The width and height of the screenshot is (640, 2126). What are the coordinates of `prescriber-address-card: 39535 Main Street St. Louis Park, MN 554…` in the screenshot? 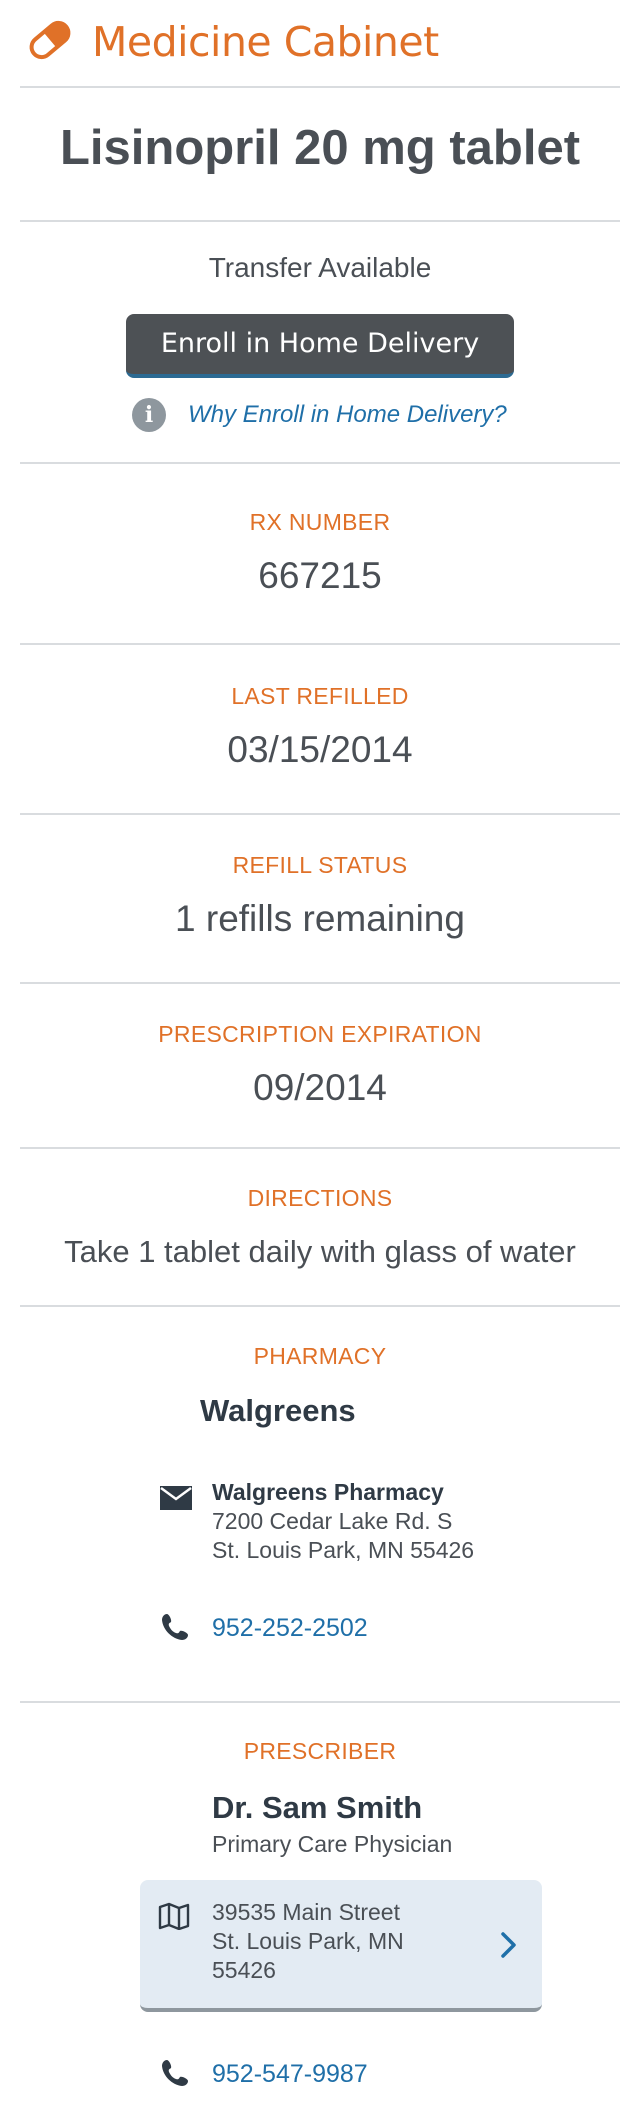 It's located at (341, 1946).